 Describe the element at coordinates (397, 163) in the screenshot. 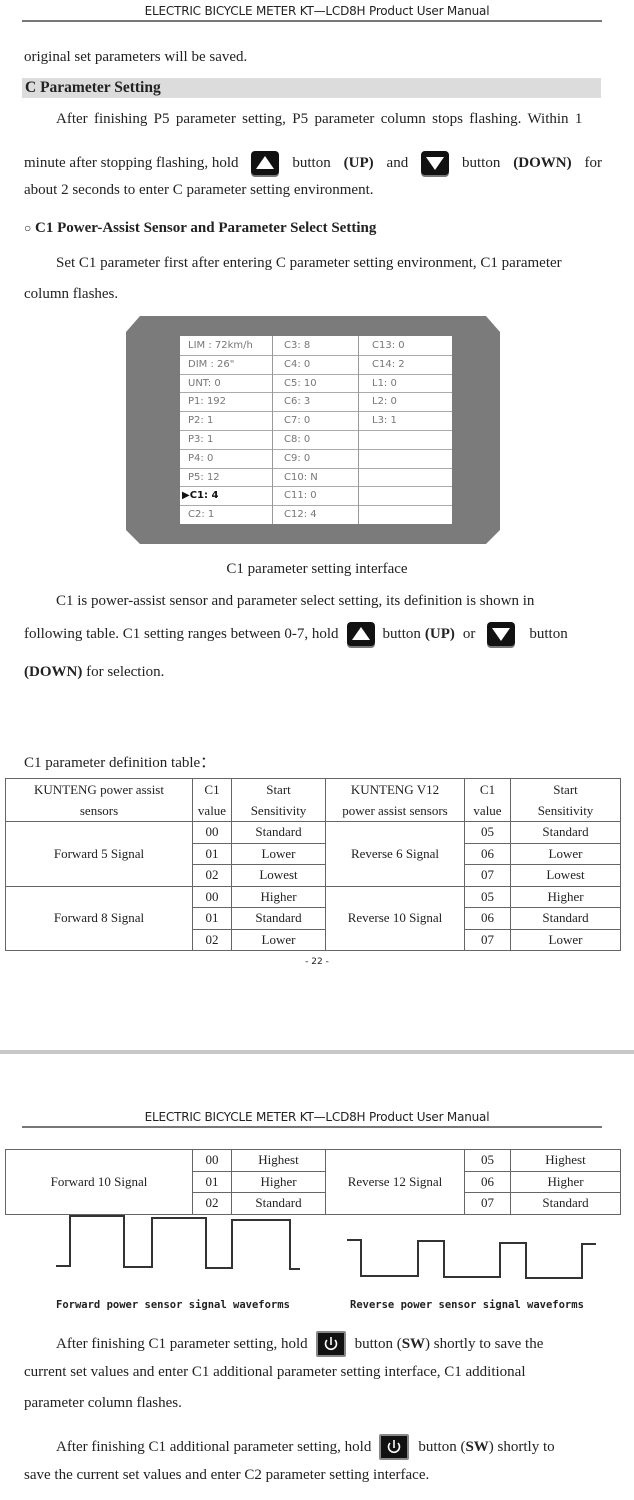

I see `text: and` at that location.